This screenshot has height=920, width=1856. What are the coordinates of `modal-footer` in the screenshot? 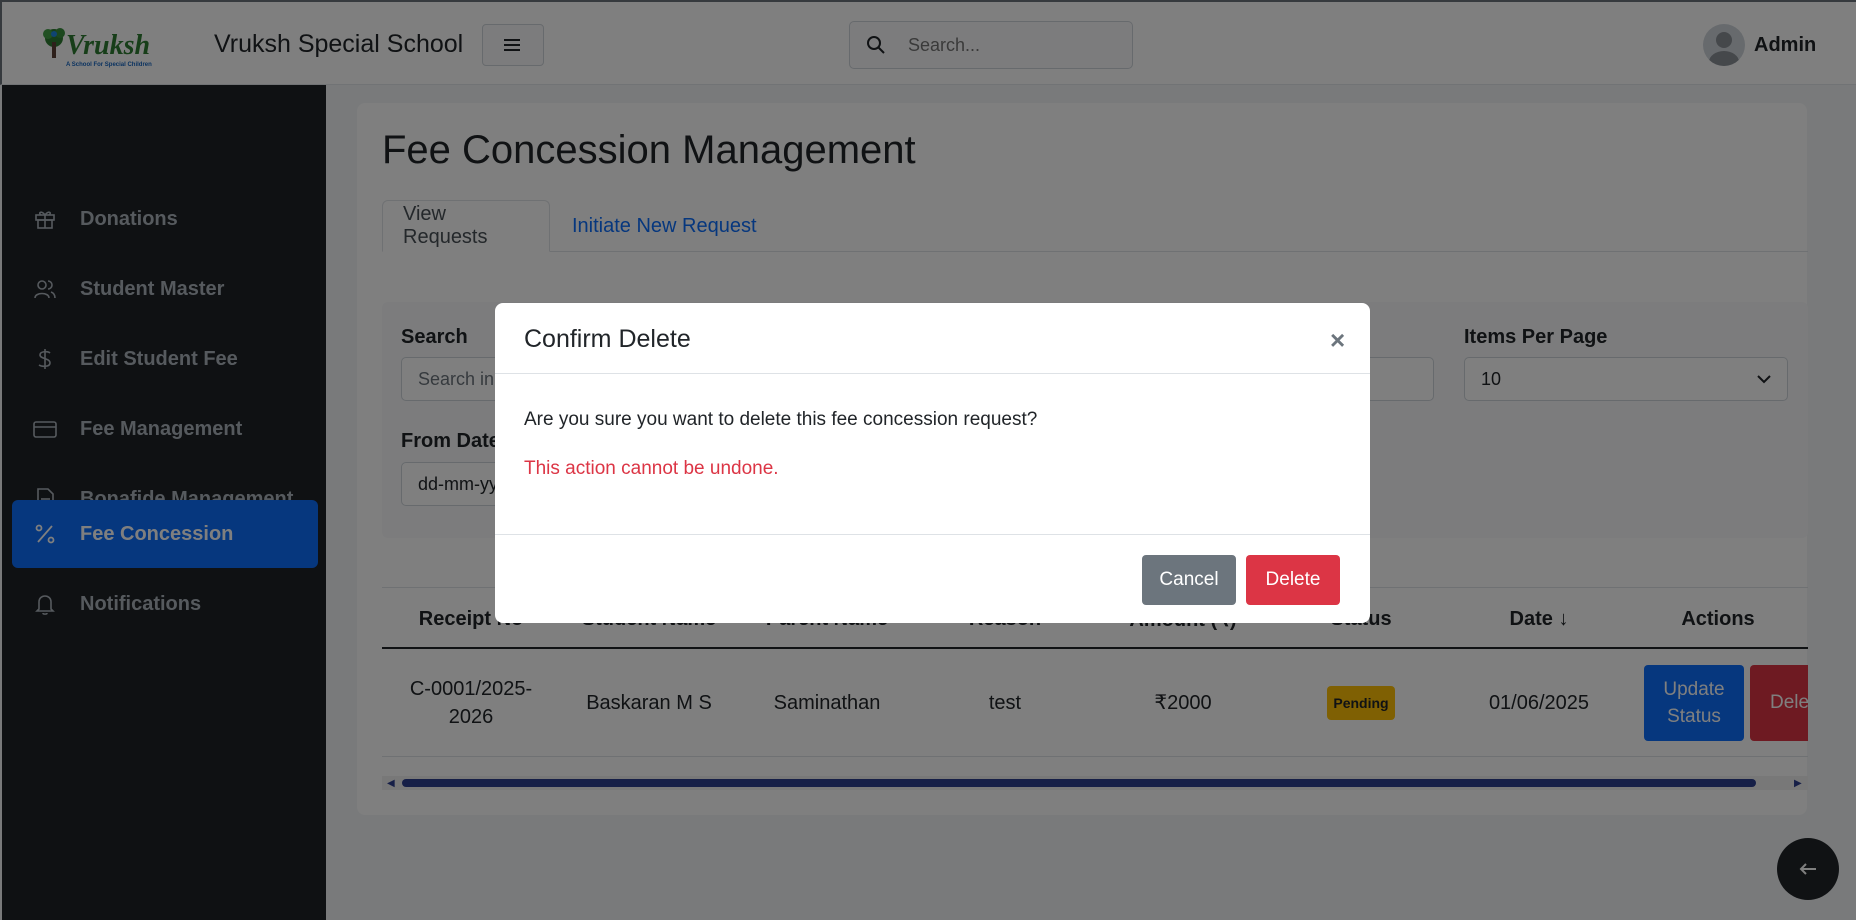 It's located at (932, 578).